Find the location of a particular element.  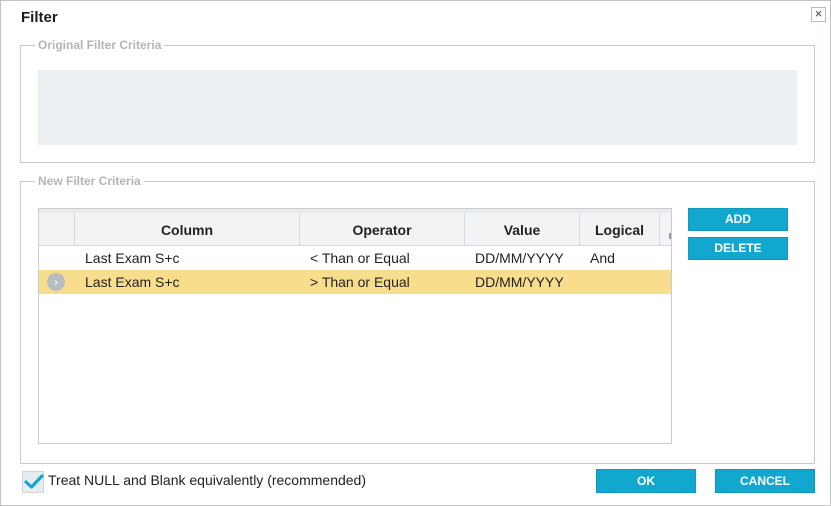

header-logical: Logical is located at coordinates (620, 229).